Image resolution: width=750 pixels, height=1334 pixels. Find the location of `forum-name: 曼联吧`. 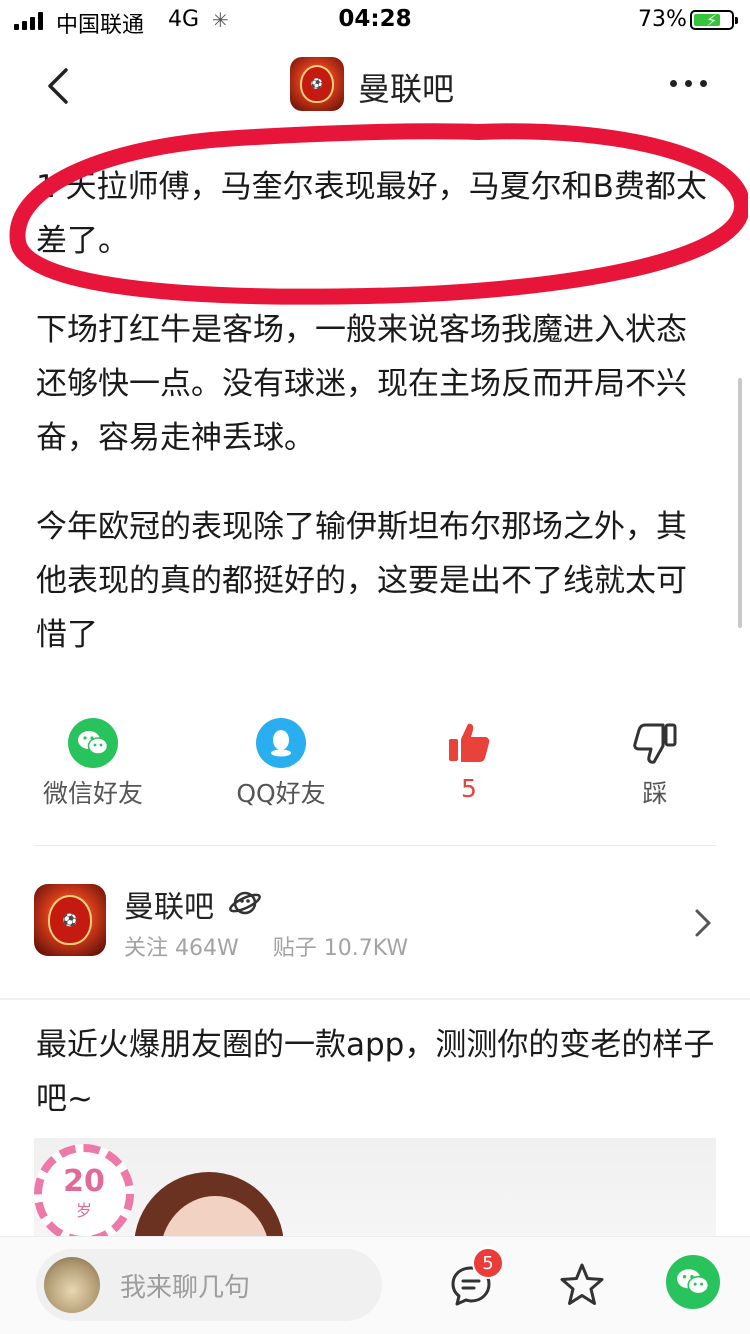

forum-name: 曼联吧 is located at coordinates (169, 907).